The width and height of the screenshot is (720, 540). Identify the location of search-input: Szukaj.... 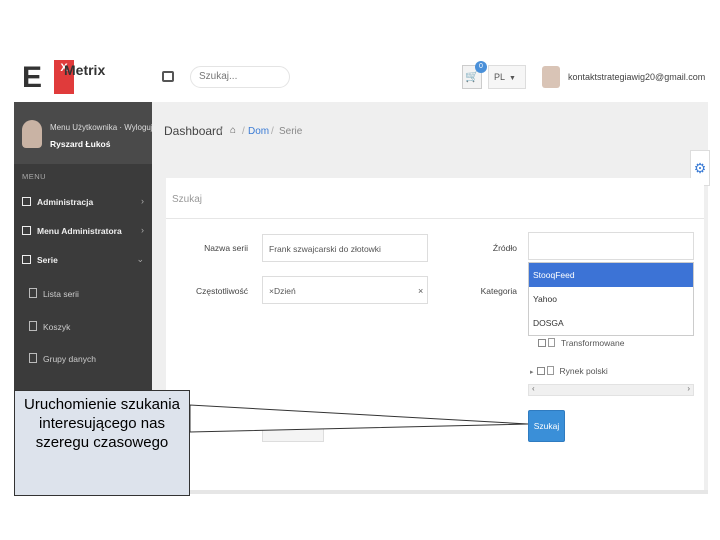
(240, 77).